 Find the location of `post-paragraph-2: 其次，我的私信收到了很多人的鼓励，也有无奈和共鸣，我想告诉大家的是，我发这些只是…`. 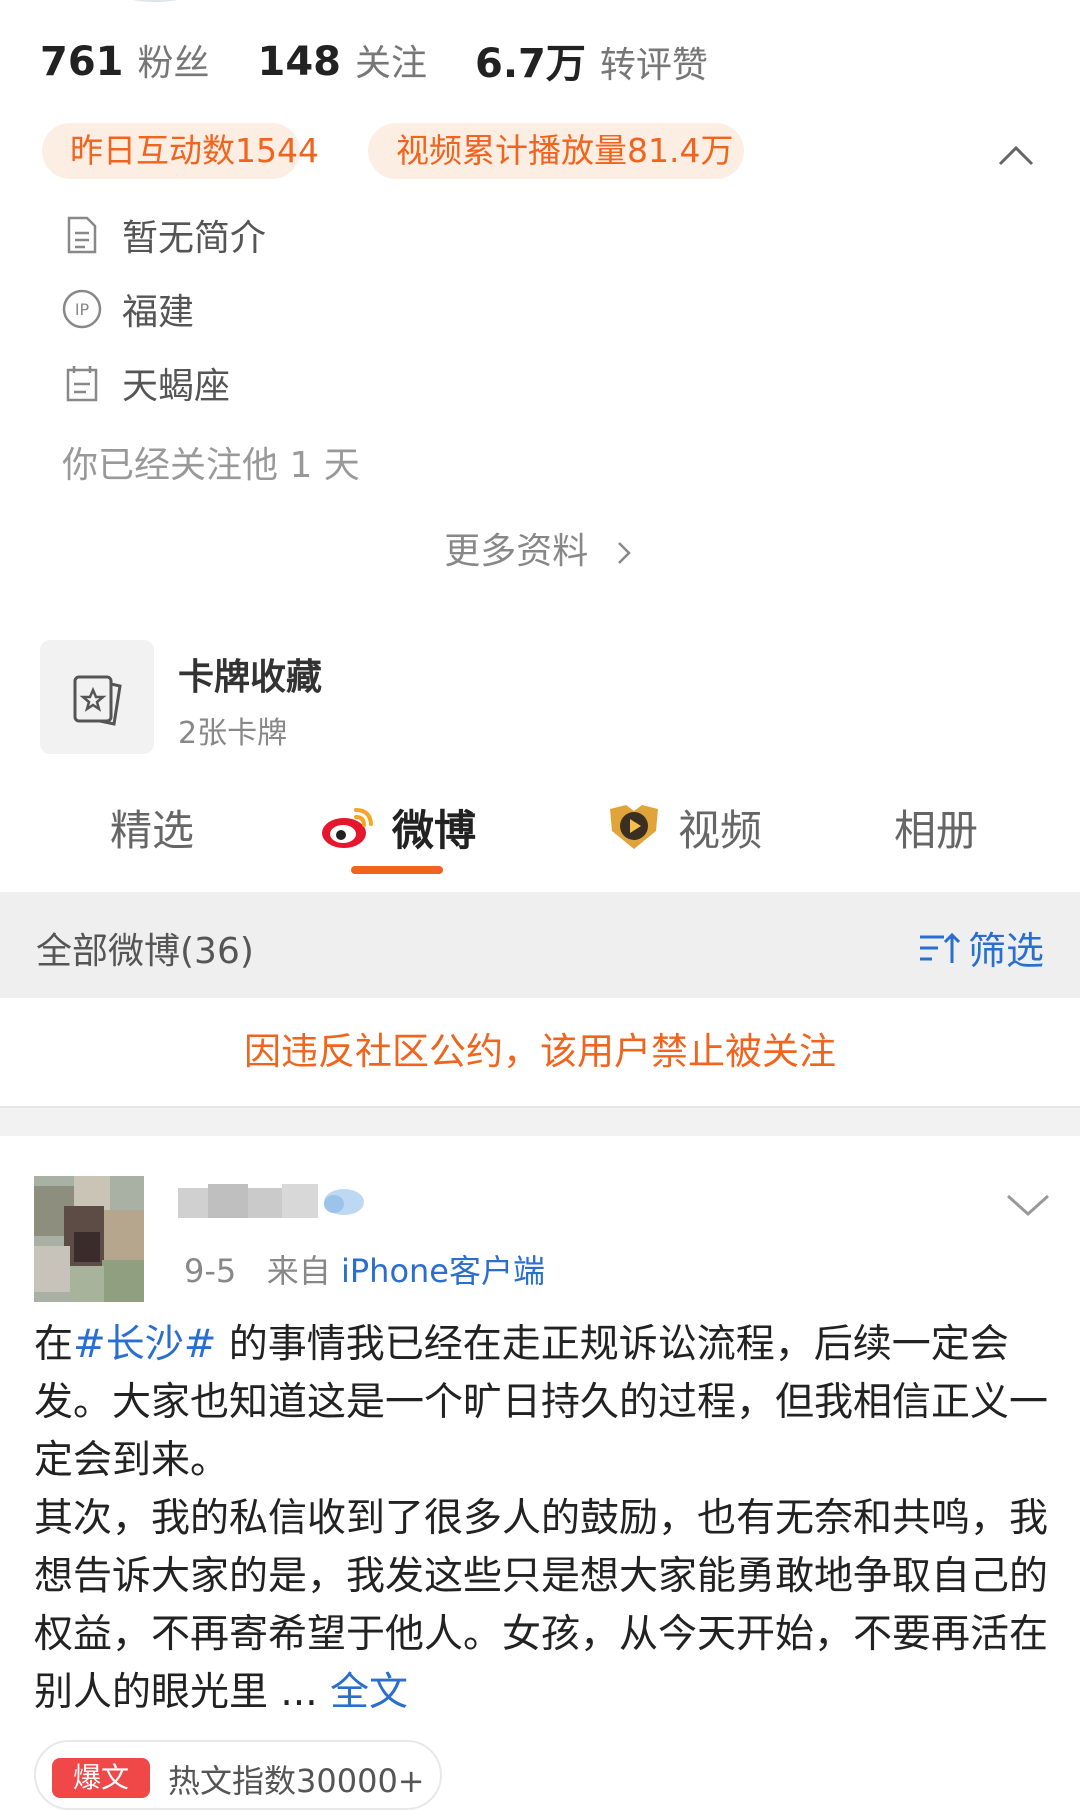

post-paragraph-2: 其次，我的私信收到了很多人的鼓励，也有无奈和共鸣，我想告诉大家的是，我发这些只是… is located at coordinates (542, 1606).